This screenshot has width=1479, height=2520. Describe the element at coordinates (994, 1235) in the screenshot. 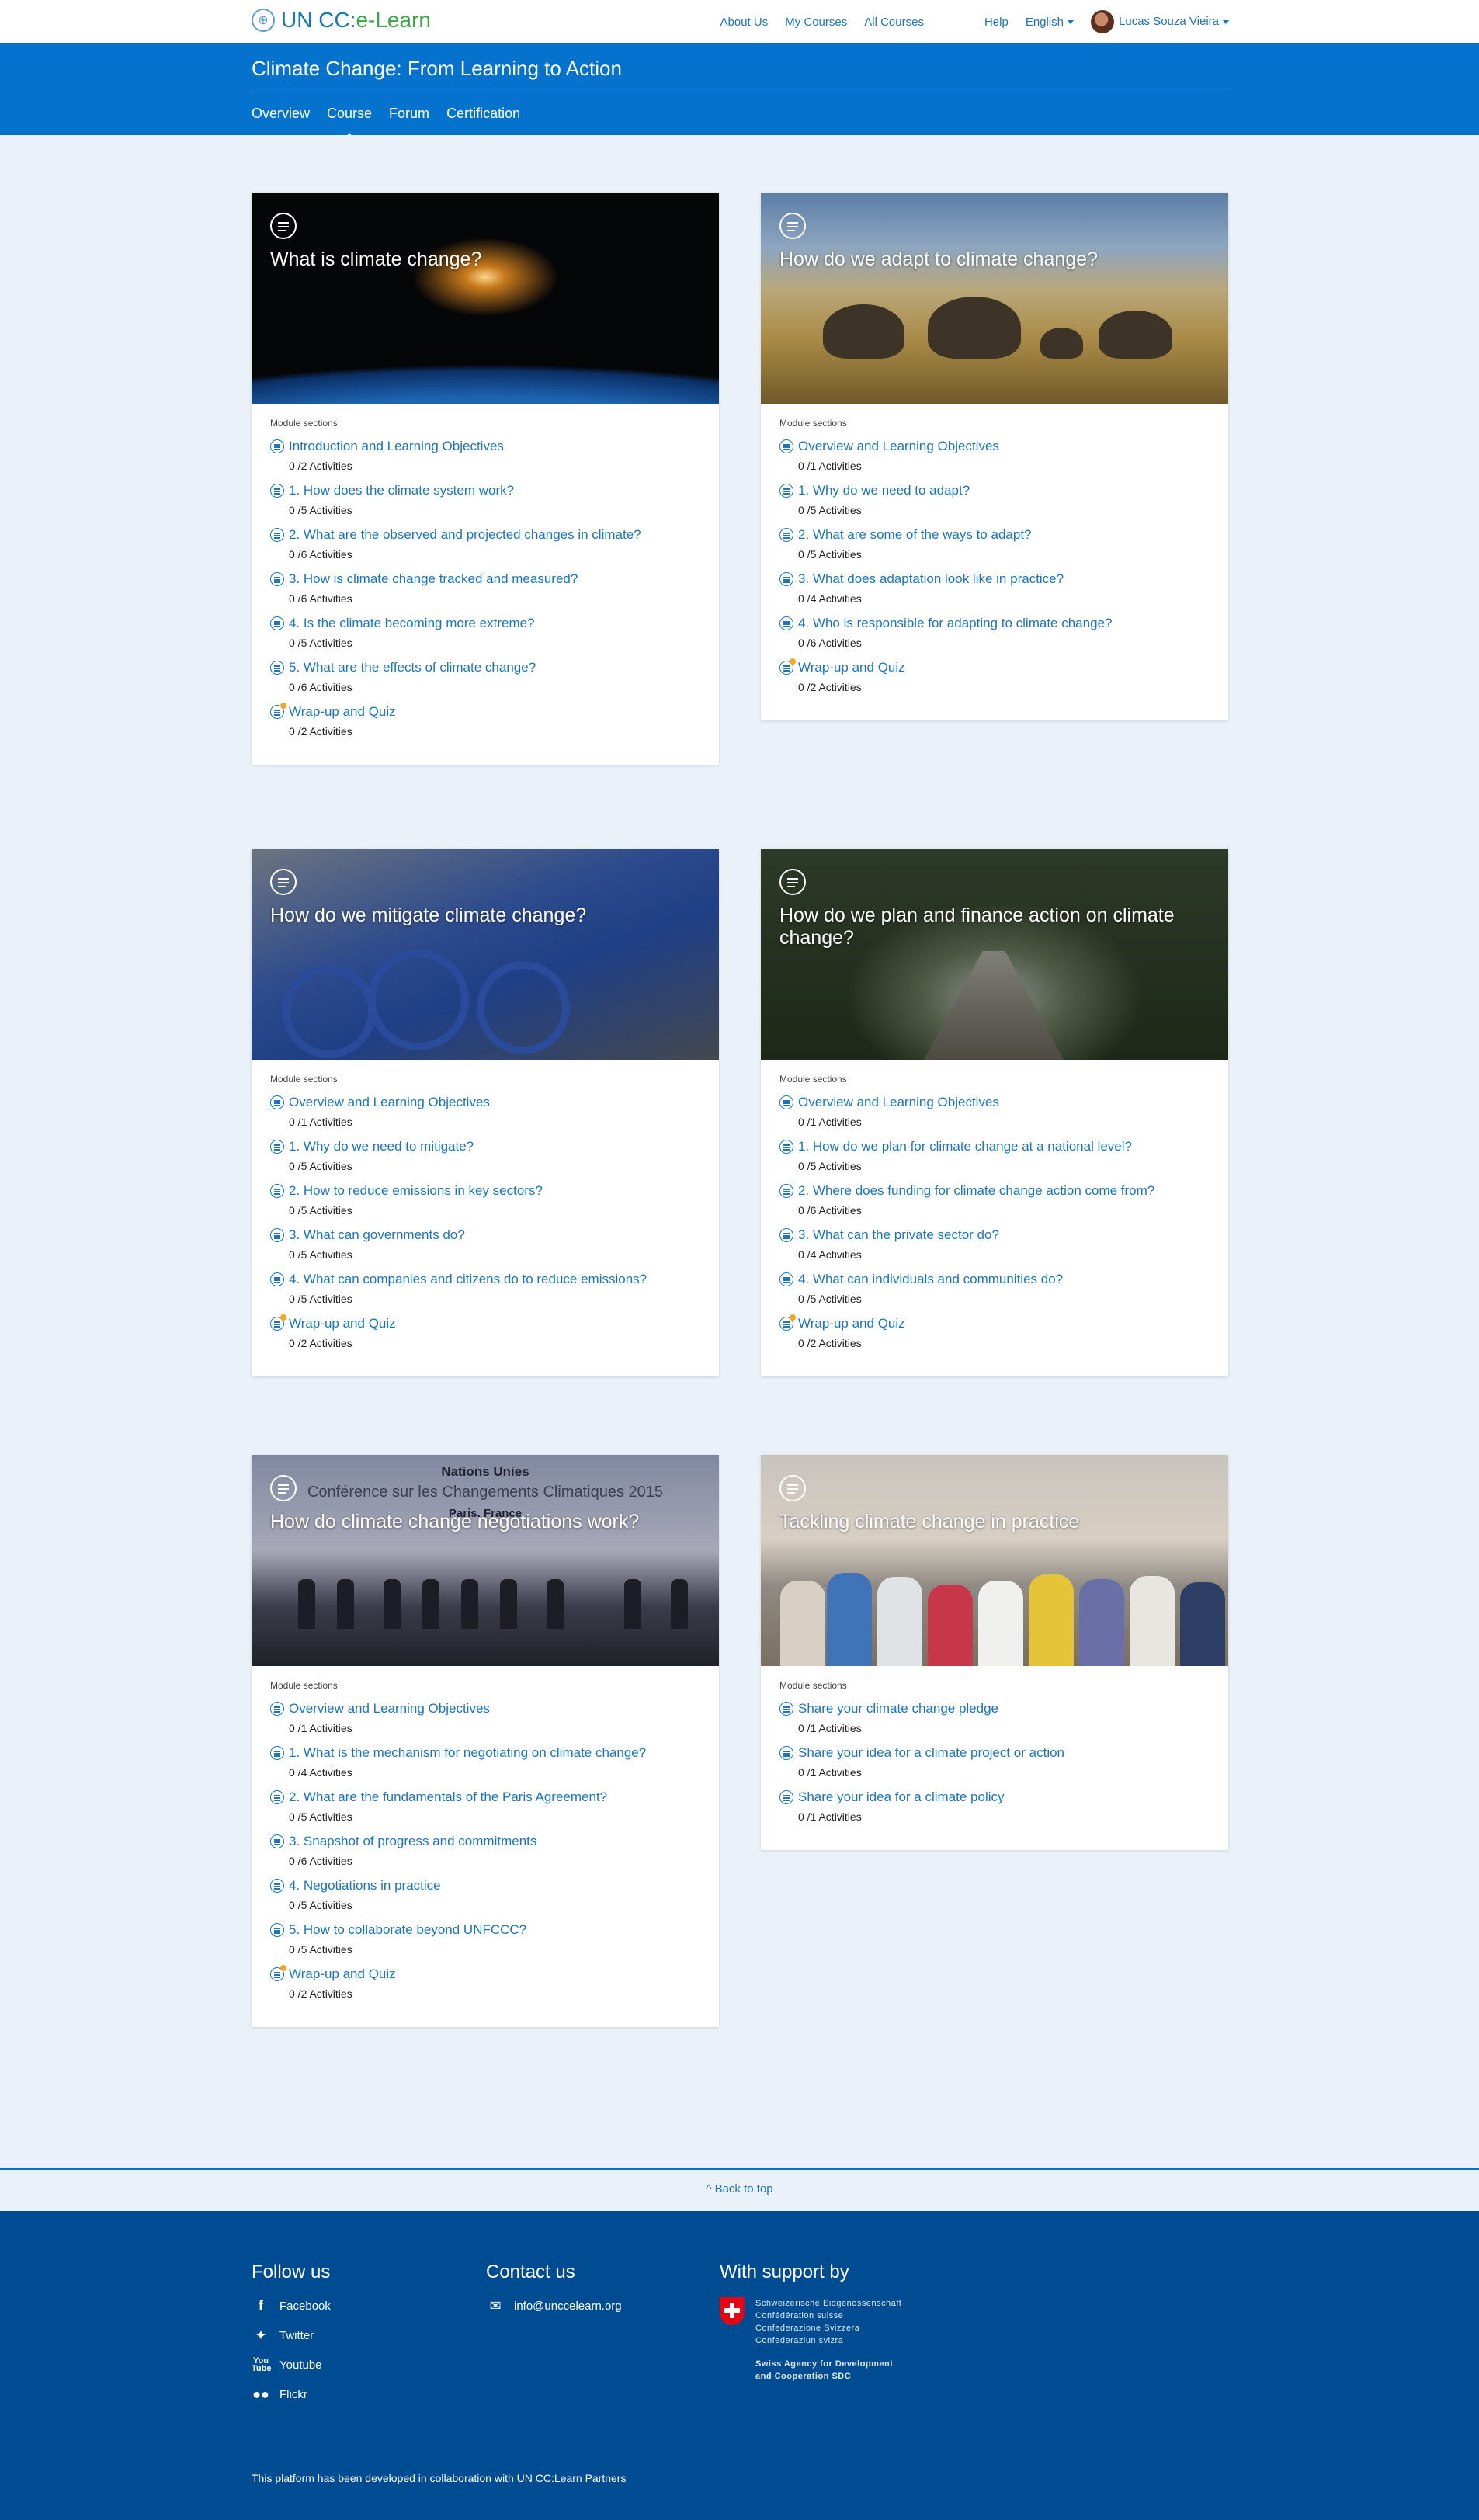

I see `section-link: 3. What can the private sector do?` at that location.